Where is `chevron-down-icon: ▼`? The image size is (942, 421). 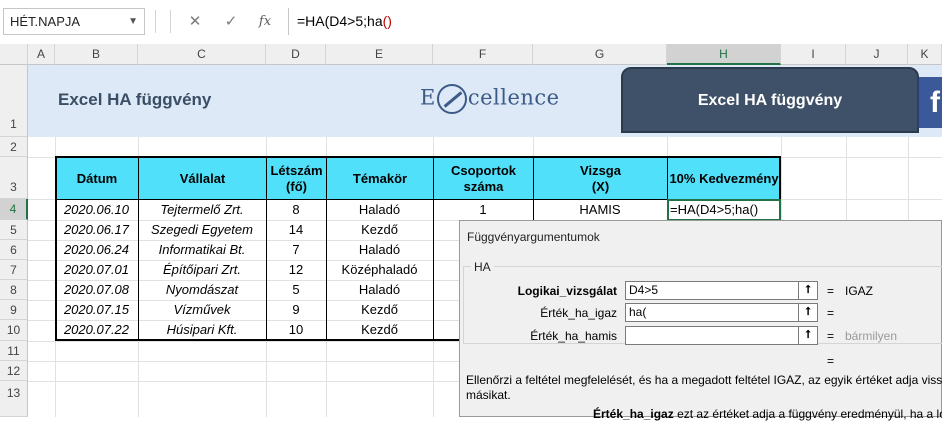
chevron-down-icon: ▼ is located at coordinates (133, 21).